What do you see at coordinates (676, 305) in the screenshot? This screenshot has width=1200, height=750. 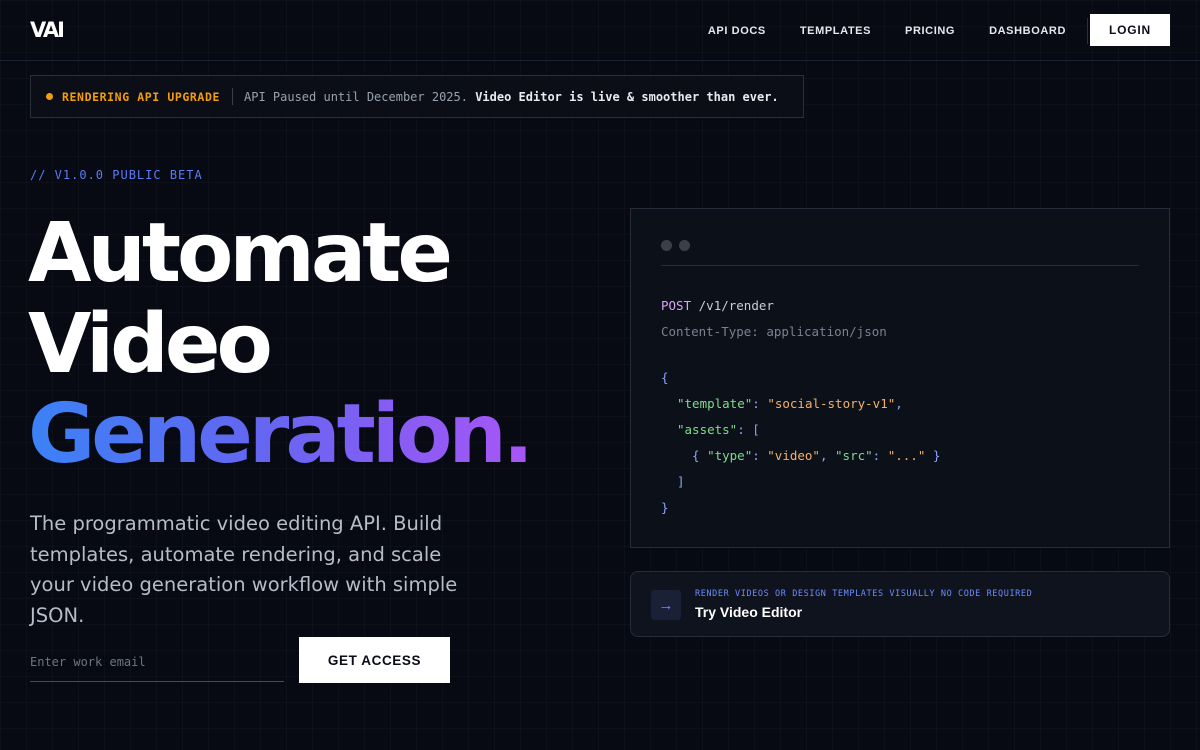 I see `code-method: POST` at bounding box center [676, 305].